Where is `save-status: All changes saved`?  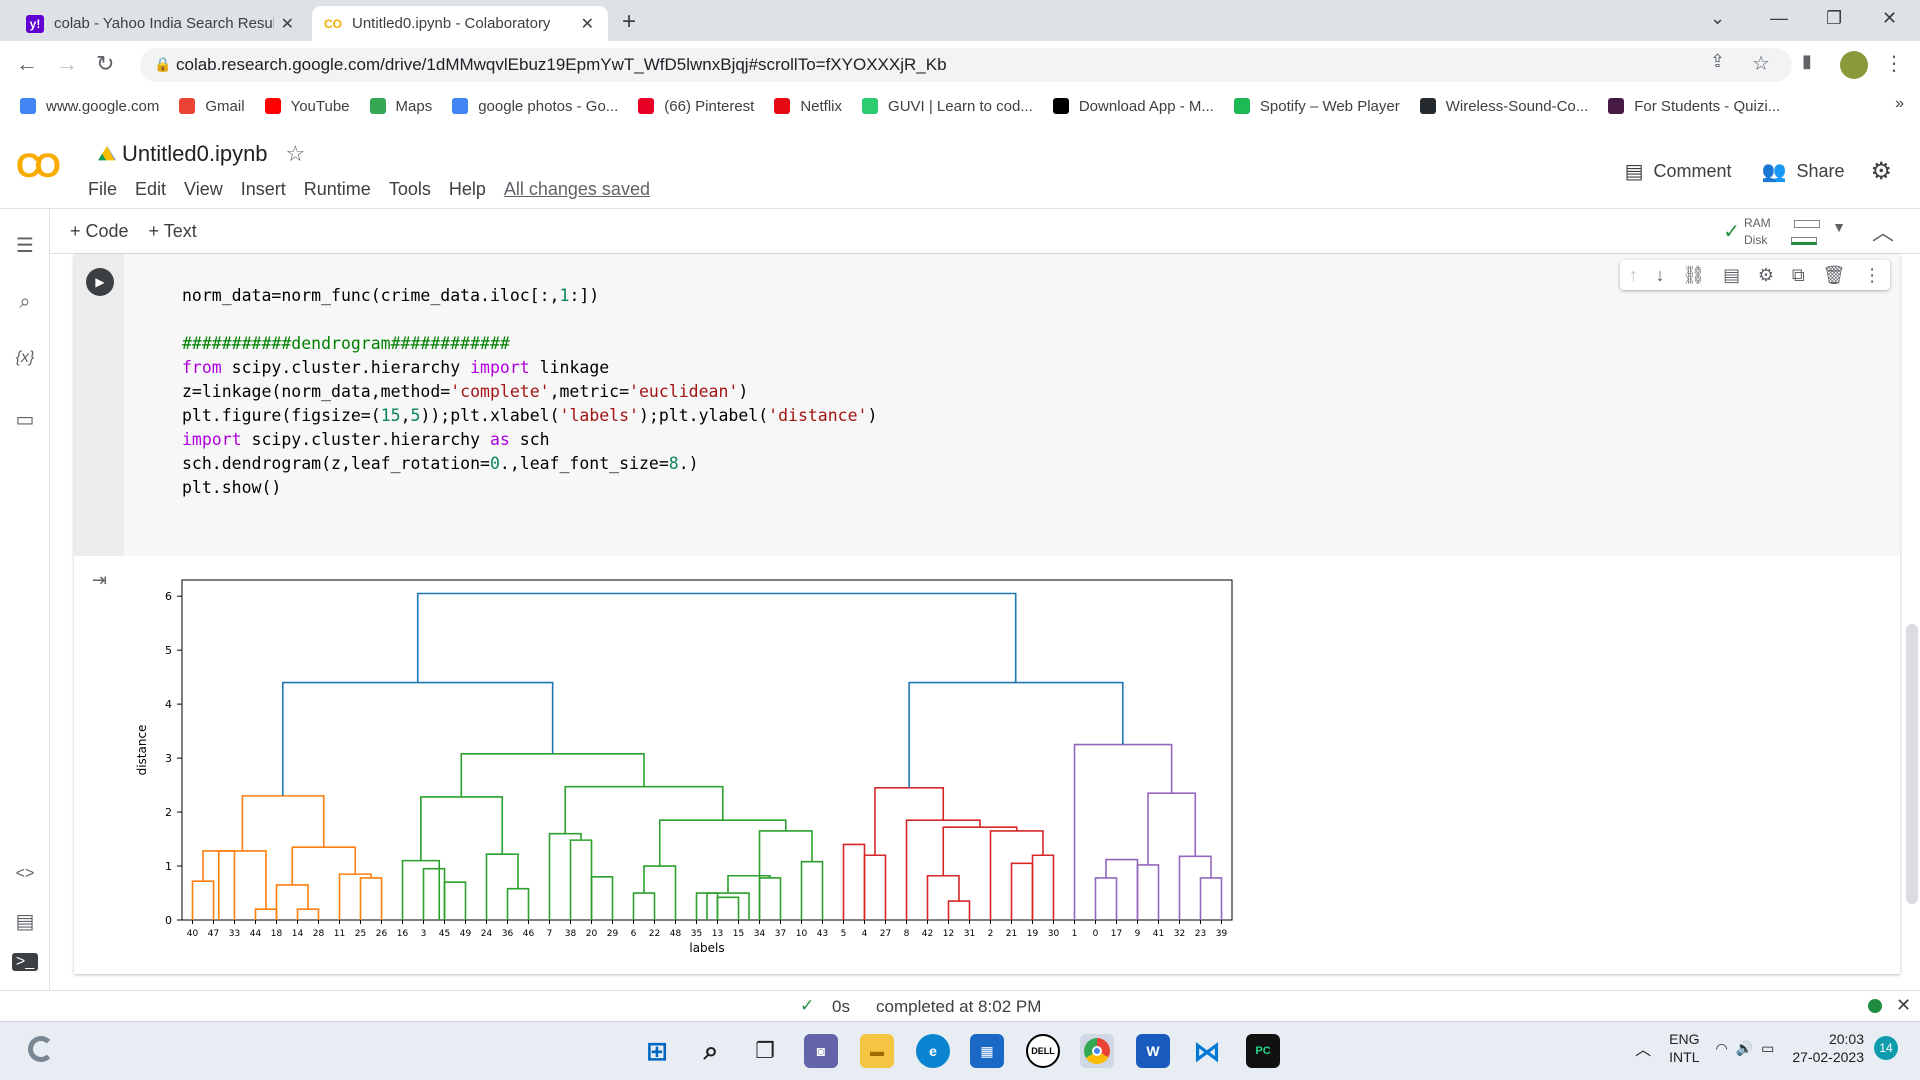
save-status: All changes saved is located at coordinates (577, 189).